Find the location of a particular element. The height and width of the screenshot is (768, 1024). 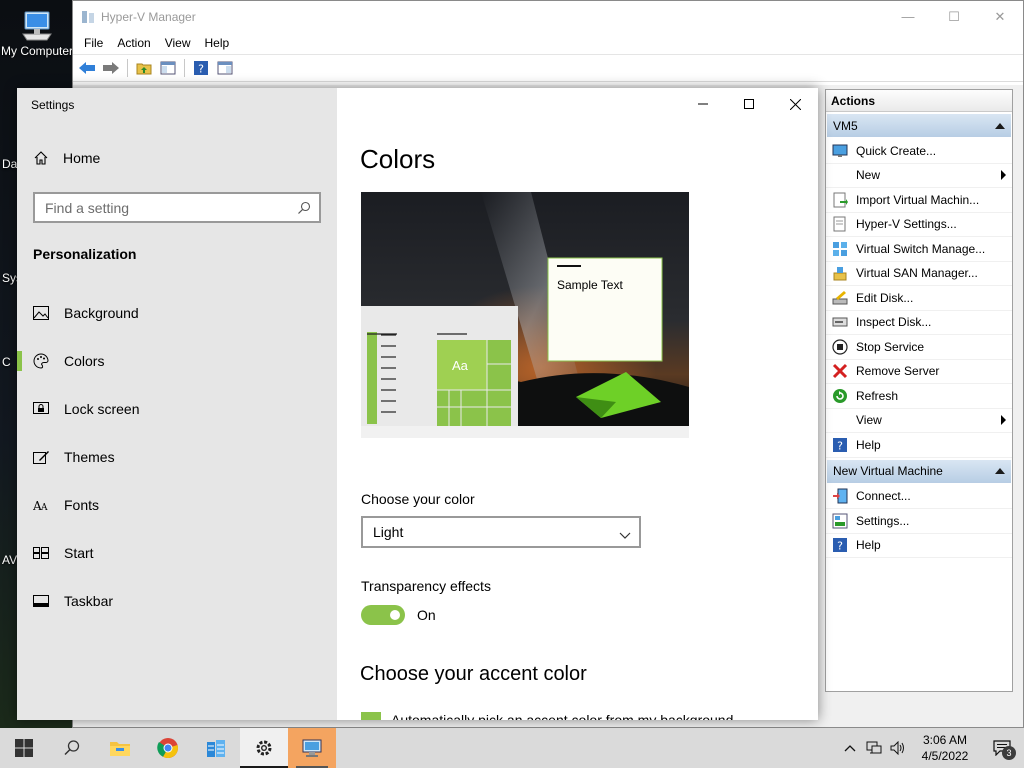

windows-logo-icon is located at coordinates (24, 748).